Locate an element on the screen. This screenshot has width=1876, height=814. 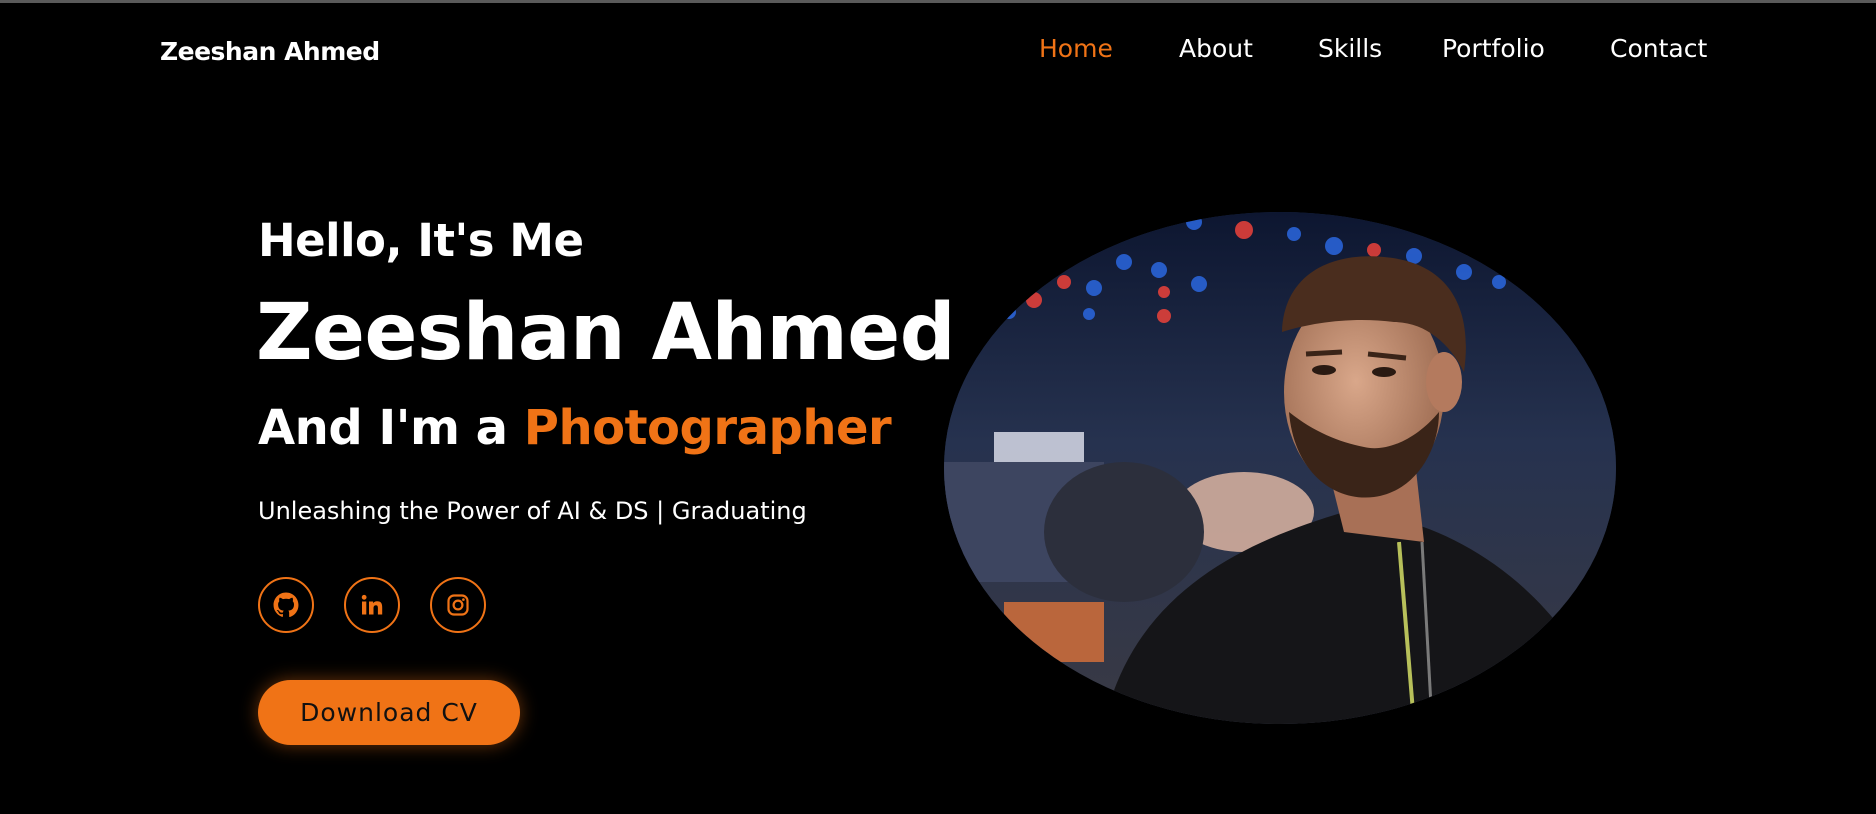
hero-name: Zeeshan Ahmed is located at coordinates (606, 333).